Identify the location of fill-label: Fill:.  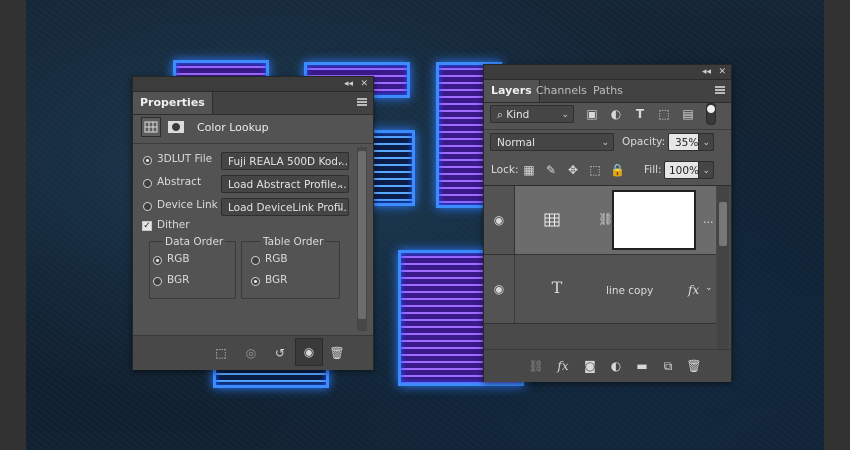
(653, 170).